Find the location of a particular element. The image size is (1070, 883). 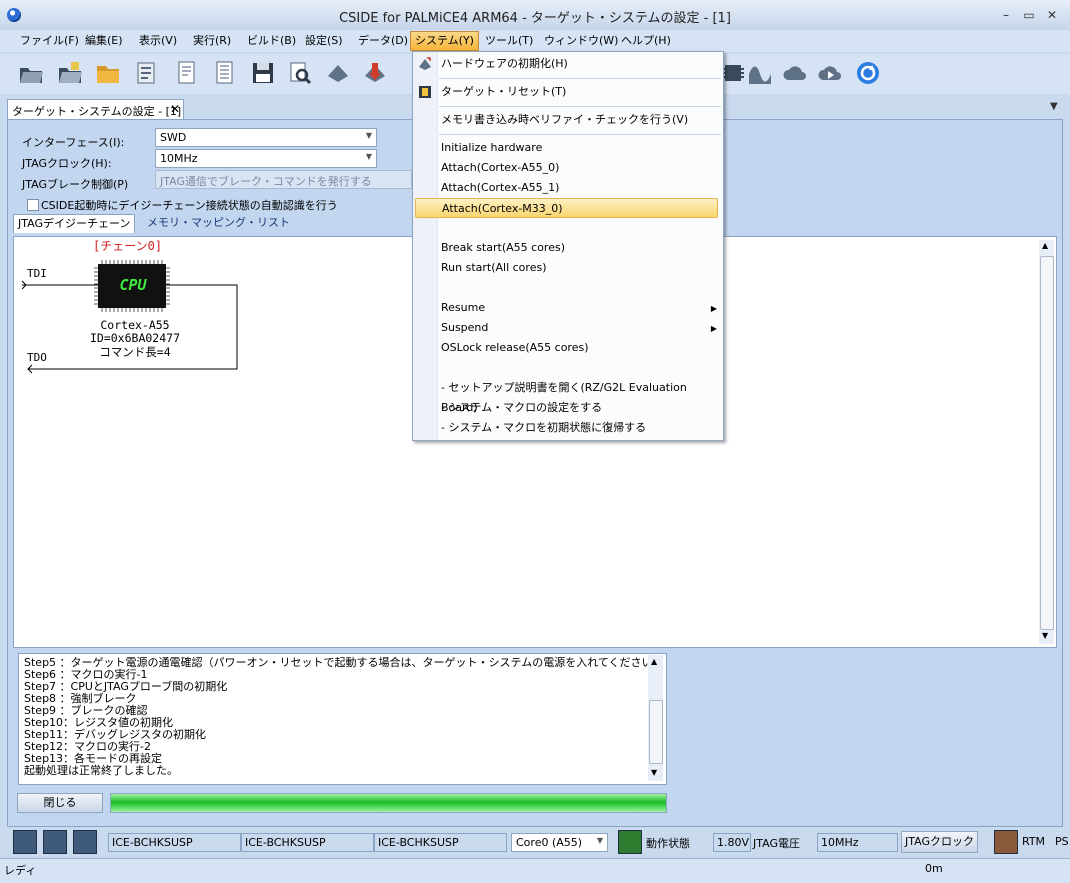

menu-item-system-macro-settings: - システム・マクロの設定をする is located at coordinates (580, 408).